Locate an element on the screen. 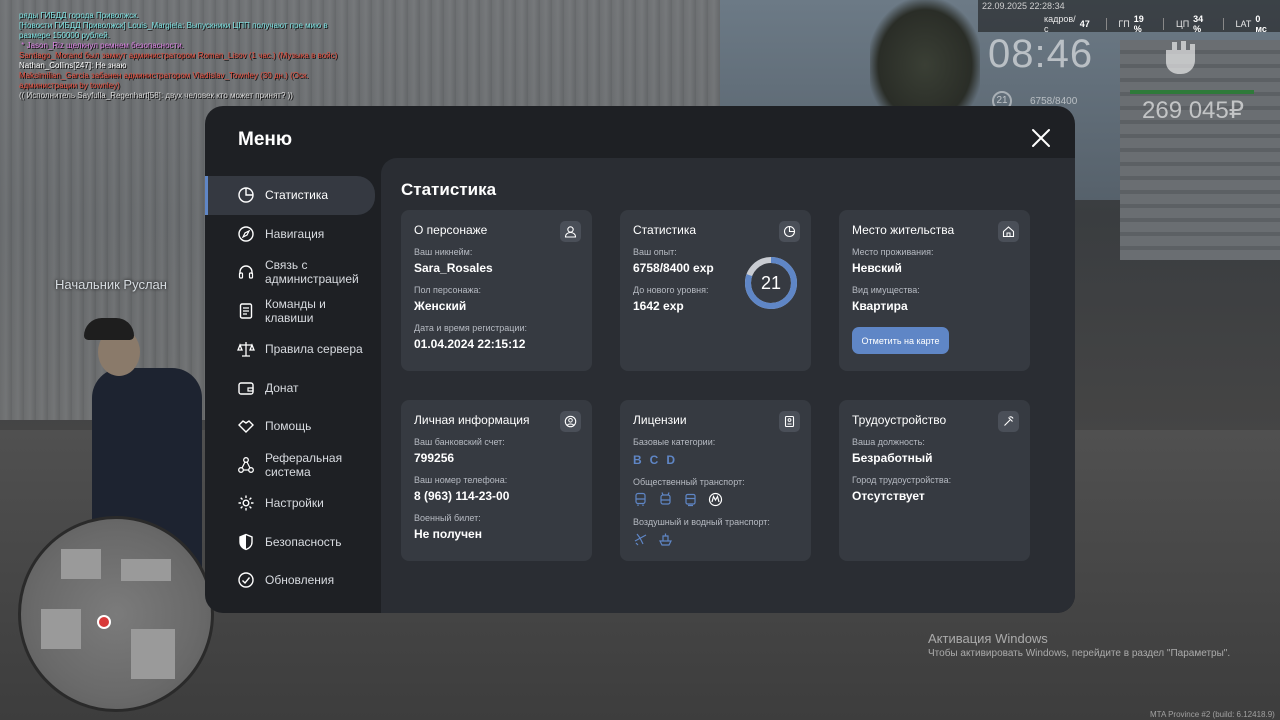  position-value: Безработный is located at coordinates (892, 458).